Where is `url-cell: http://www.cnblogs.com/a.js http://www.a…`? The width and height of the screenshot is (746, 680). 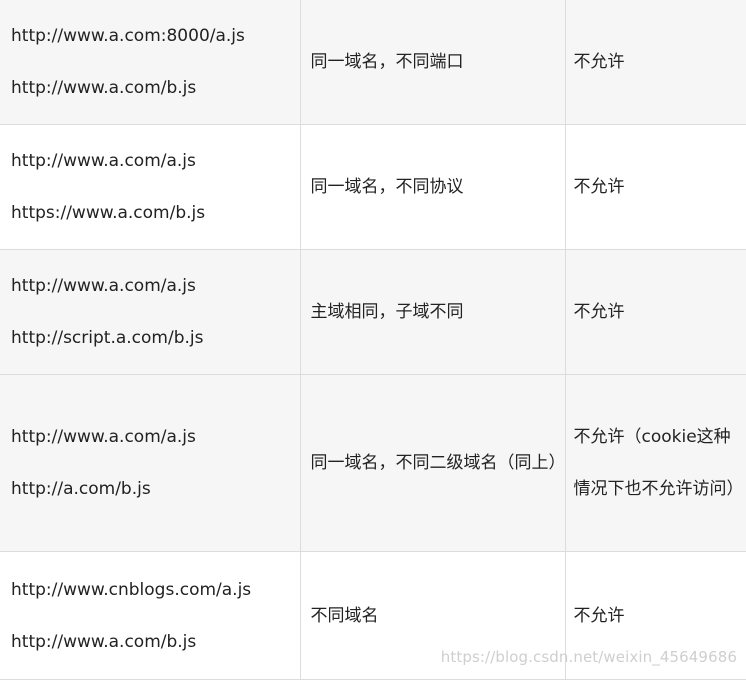
url-cell: http://www.cnblogs.com/a.js http://www.a… is located at coordinates (150, 615).